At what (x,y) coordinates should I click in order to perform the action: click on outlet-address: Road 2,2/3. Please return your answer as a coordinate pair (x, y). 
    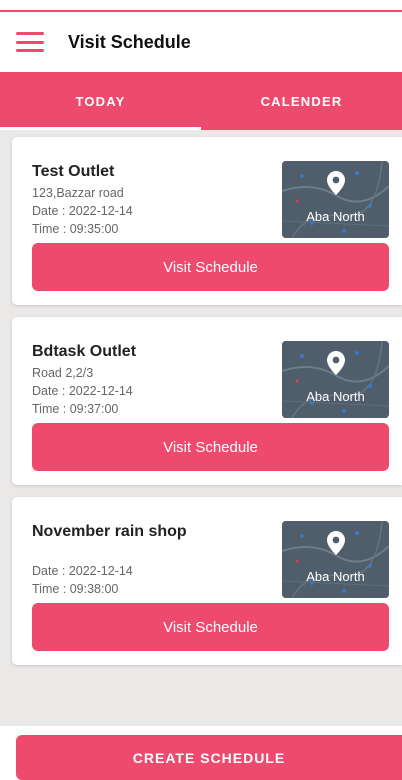
    Looking at the image, I should click on (63, 373).